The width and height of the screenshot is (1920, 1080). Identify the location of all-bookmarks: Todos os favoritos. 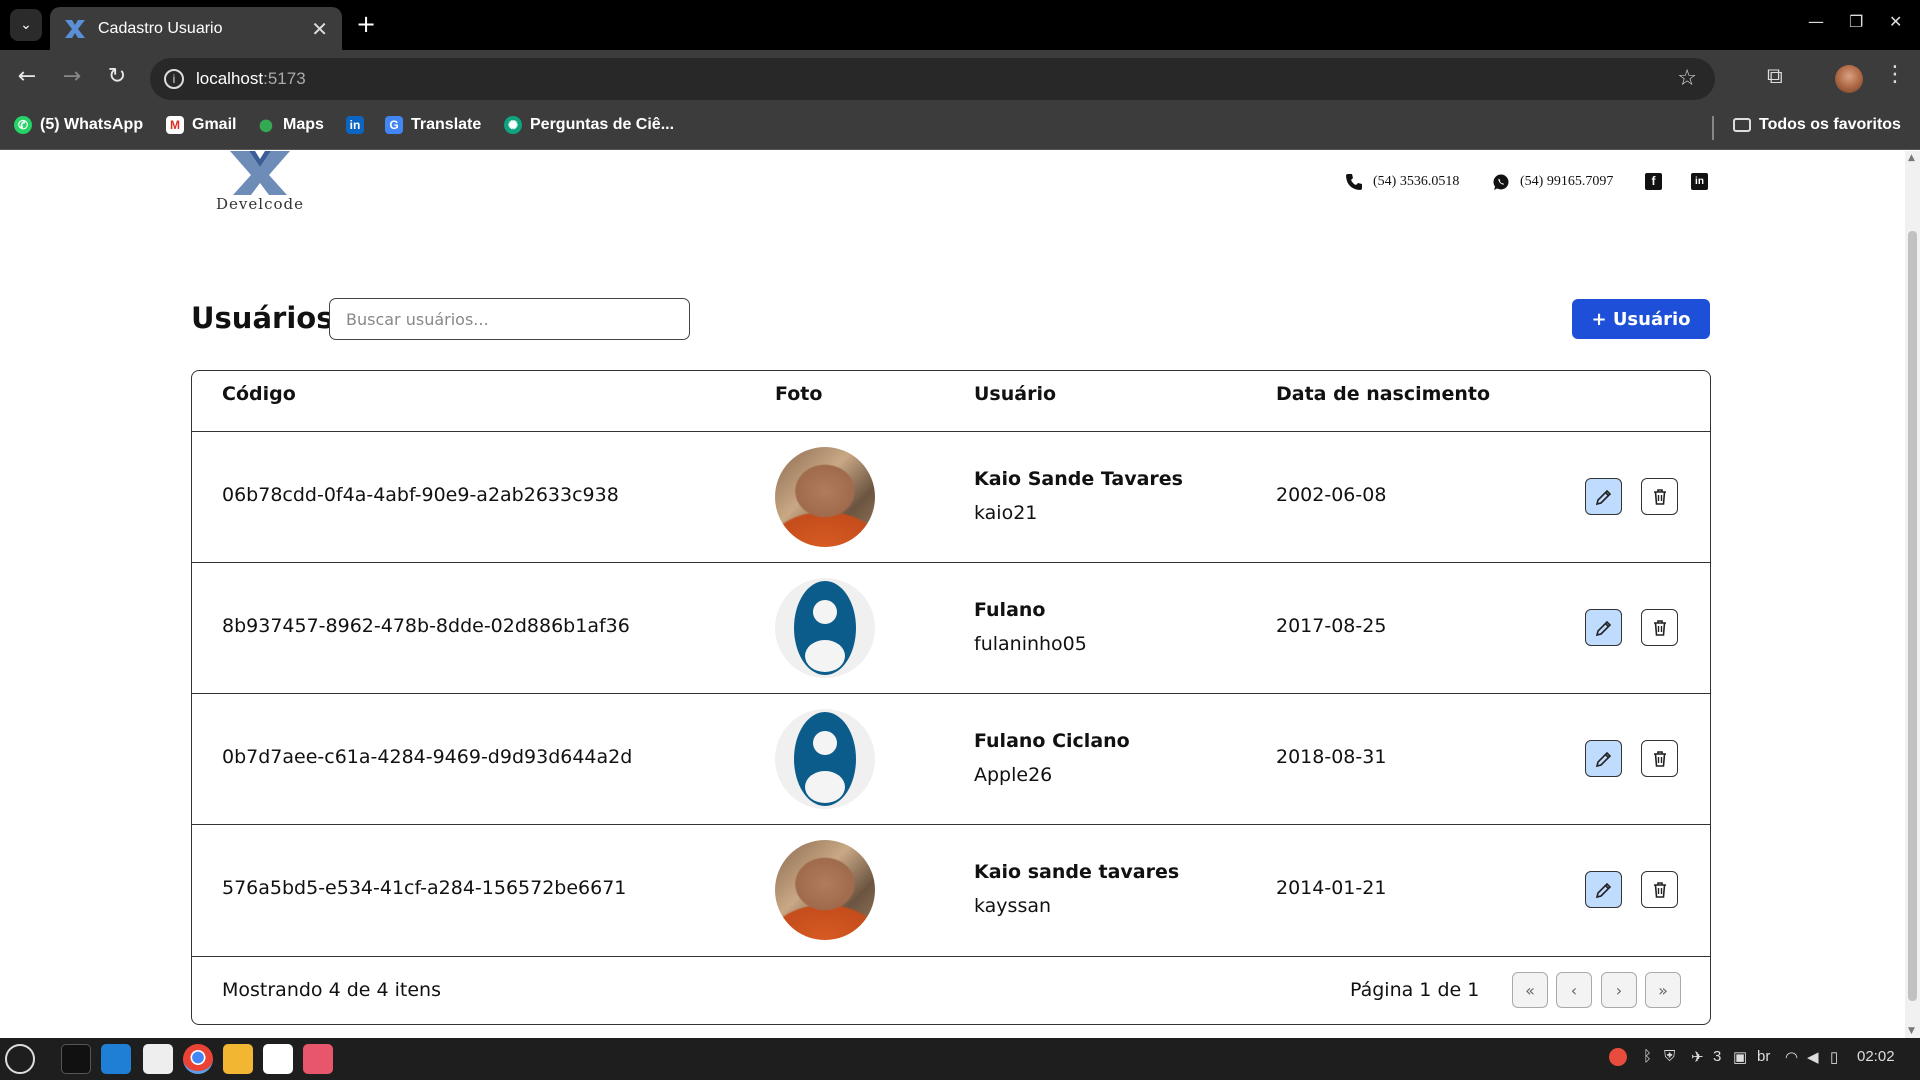
(1817, 125).